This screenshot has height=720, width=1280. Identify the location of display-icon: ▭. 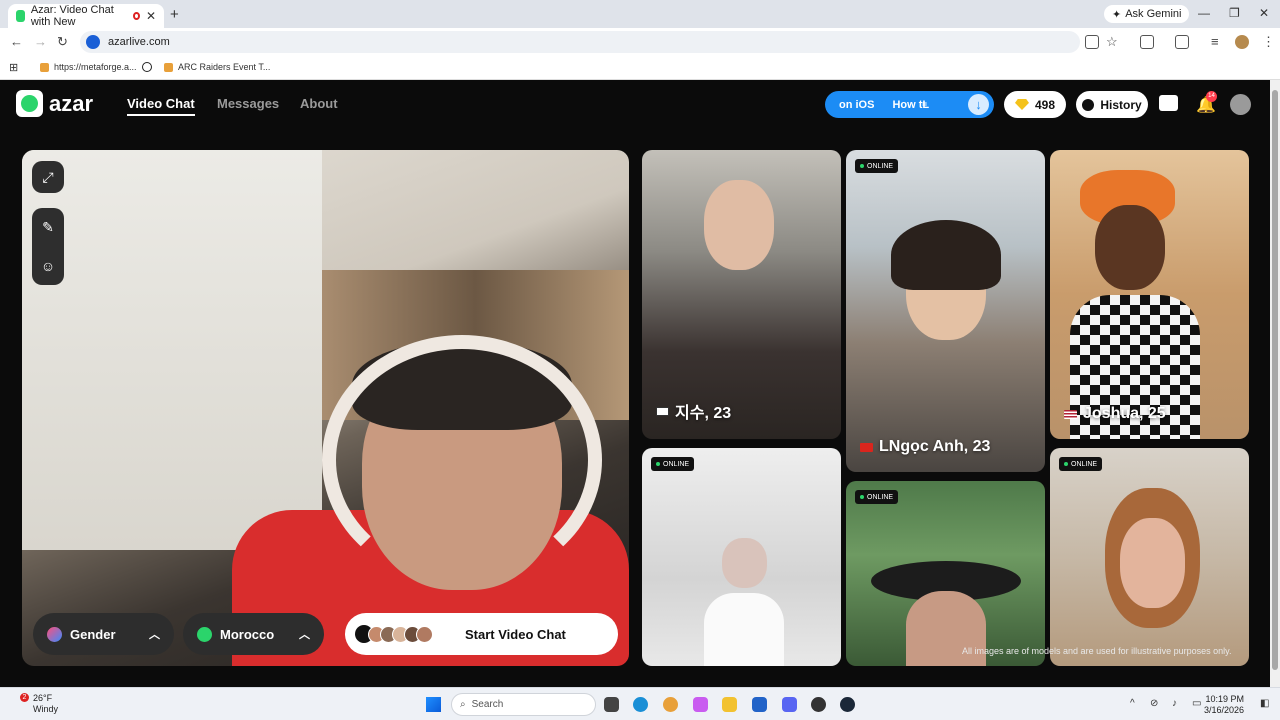
(1196, 703).